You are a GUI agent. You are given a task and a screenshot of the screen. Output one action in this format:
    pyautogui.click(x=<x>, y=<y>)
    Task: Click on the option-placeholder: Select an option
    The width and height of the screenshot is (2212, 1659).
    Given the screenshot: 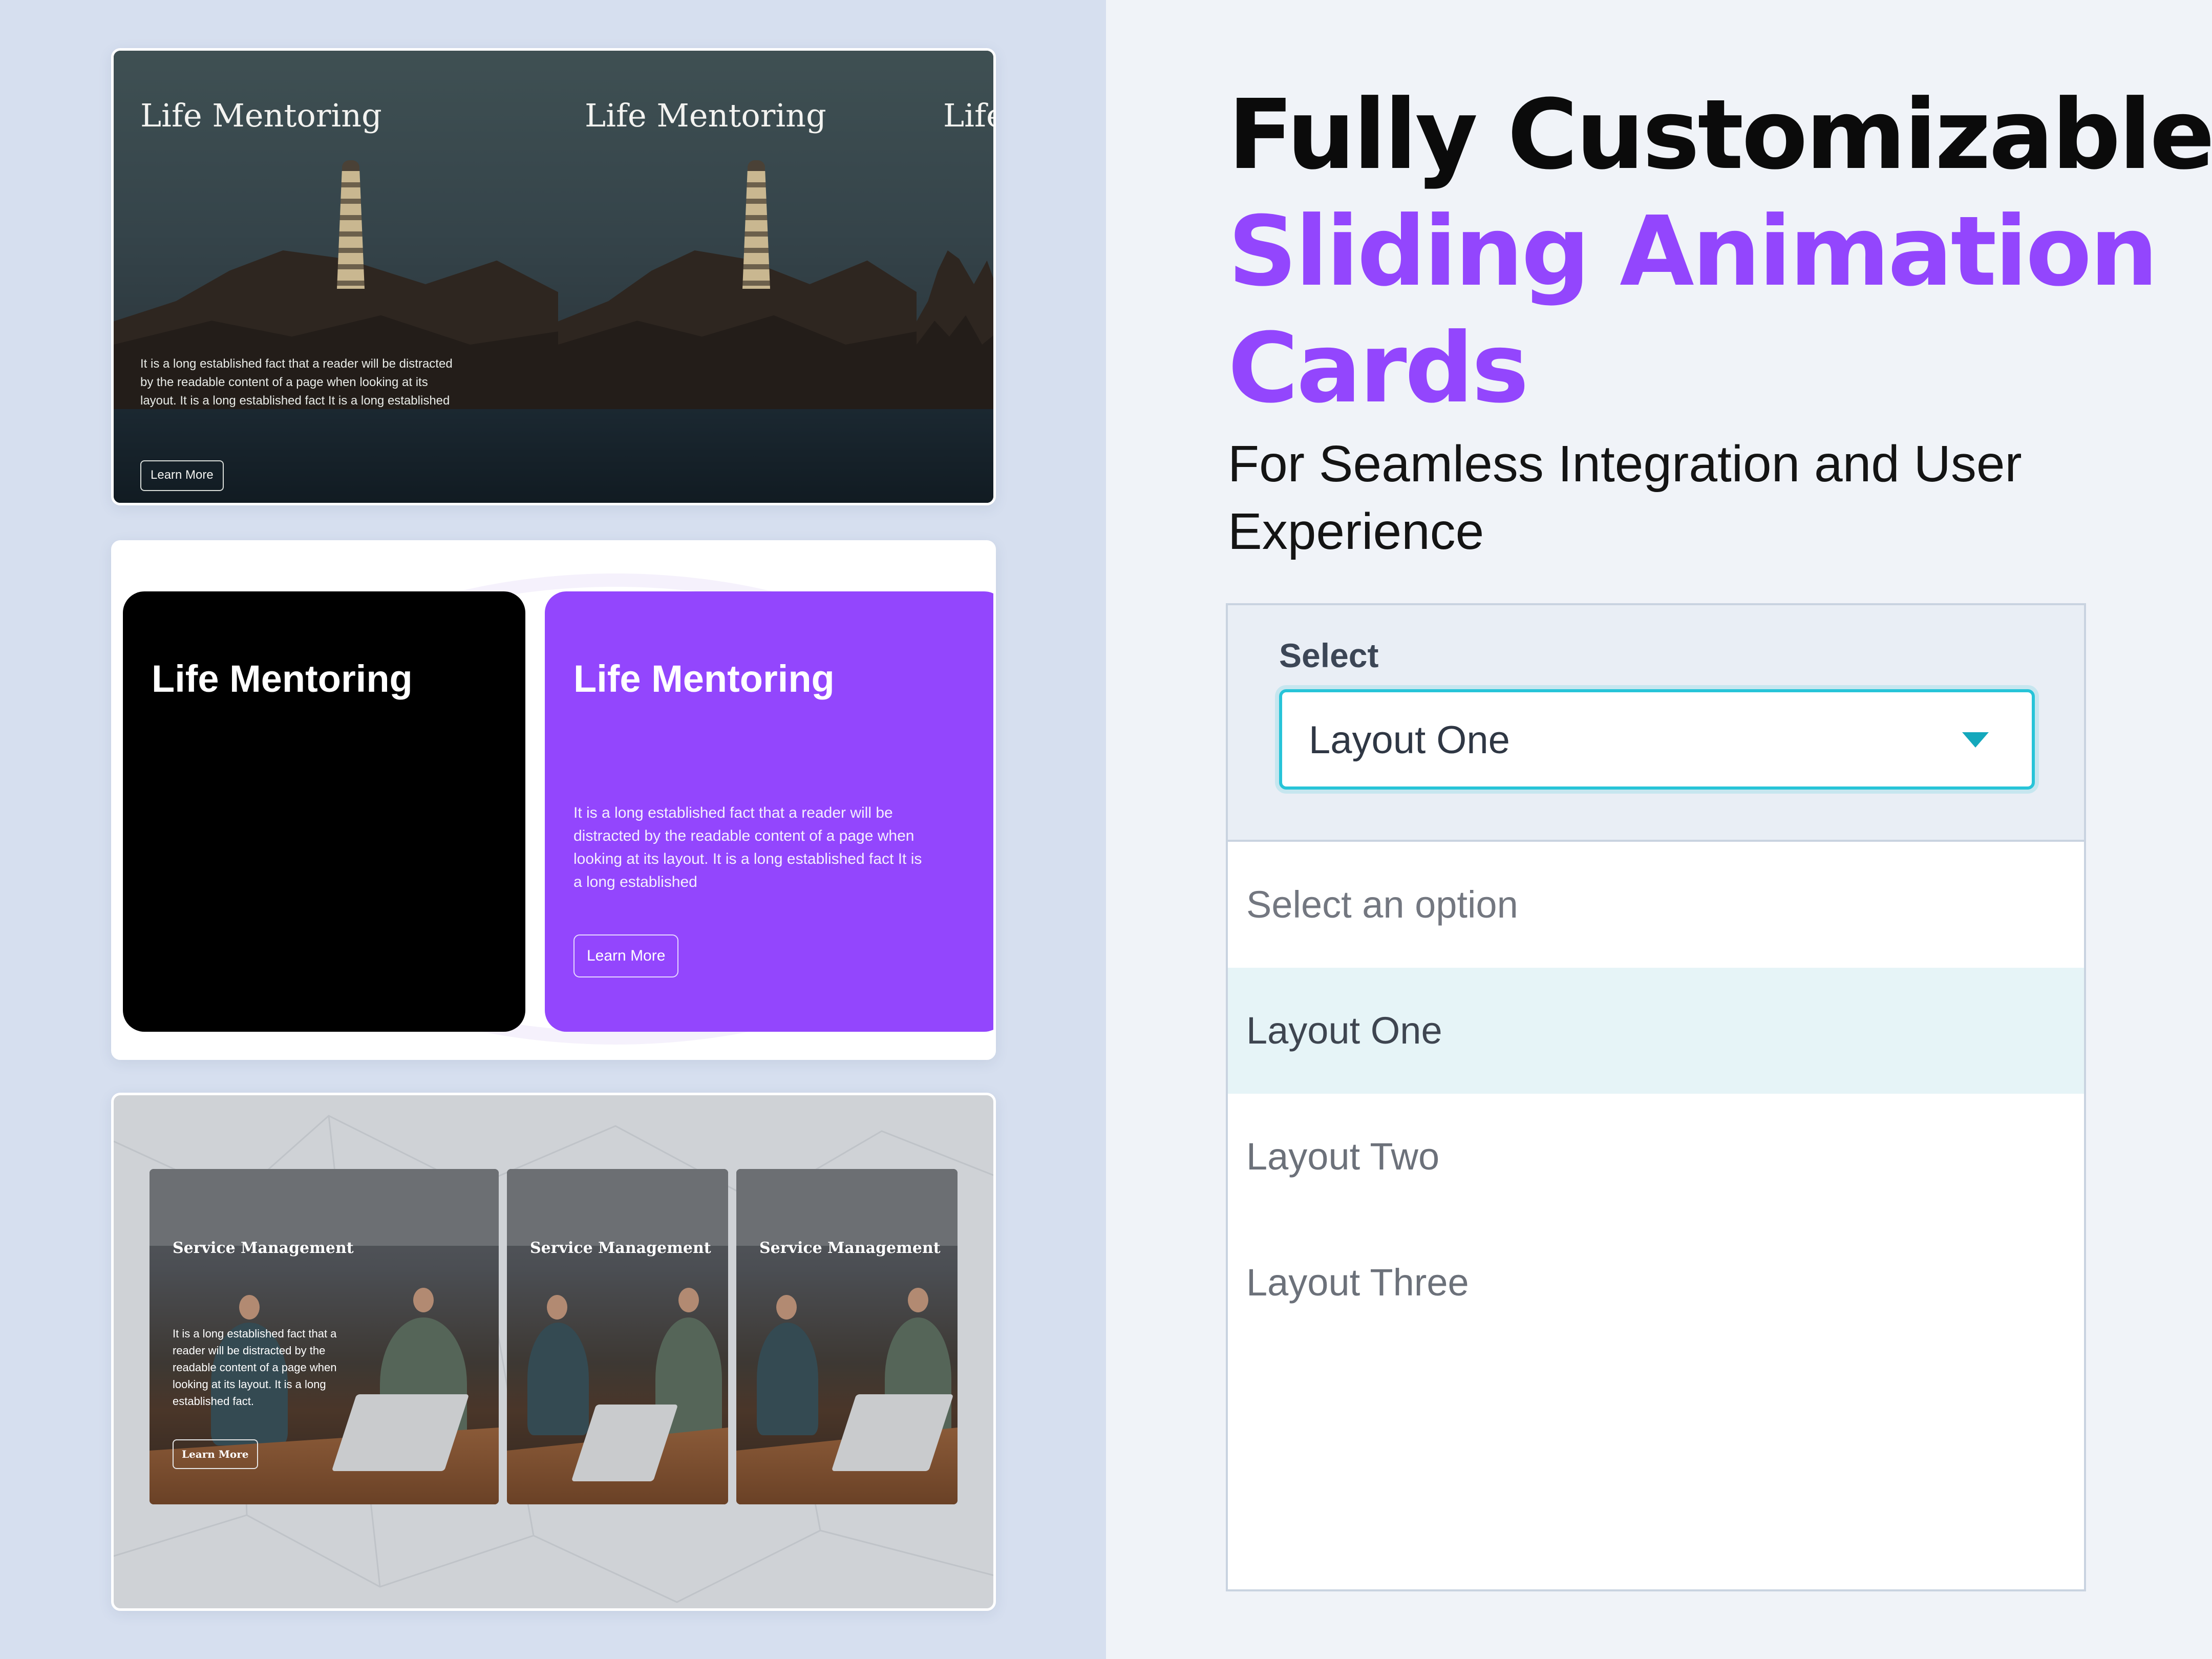 What is the action you would take?
    pyautogui.click(x=1656, y=905)
    